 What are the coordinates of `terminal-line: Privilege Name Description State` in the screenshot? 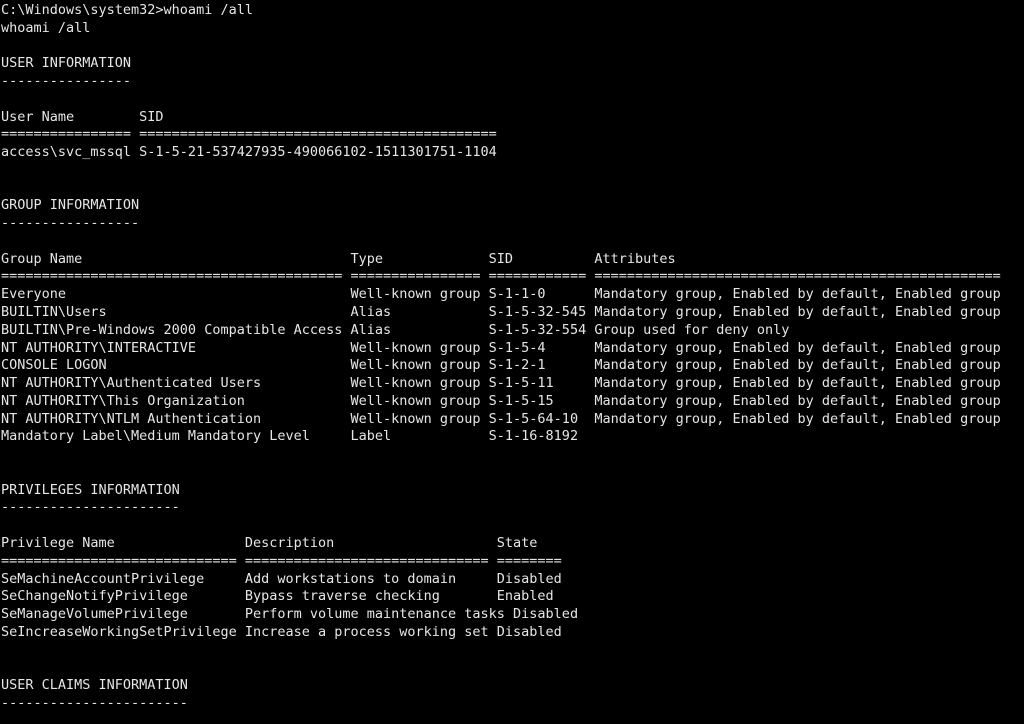 It's located at (269, 542).